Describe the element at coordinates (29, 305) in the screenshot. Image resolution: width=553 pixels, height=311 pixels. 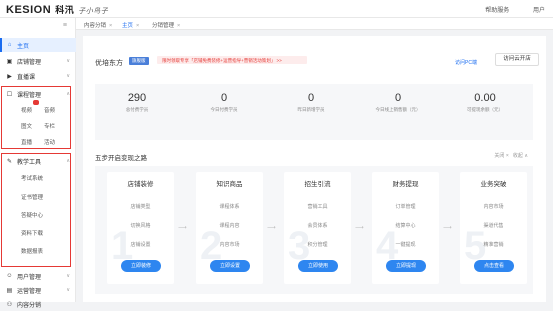
I see `sidebar-item-label: 内容分销` at that location.